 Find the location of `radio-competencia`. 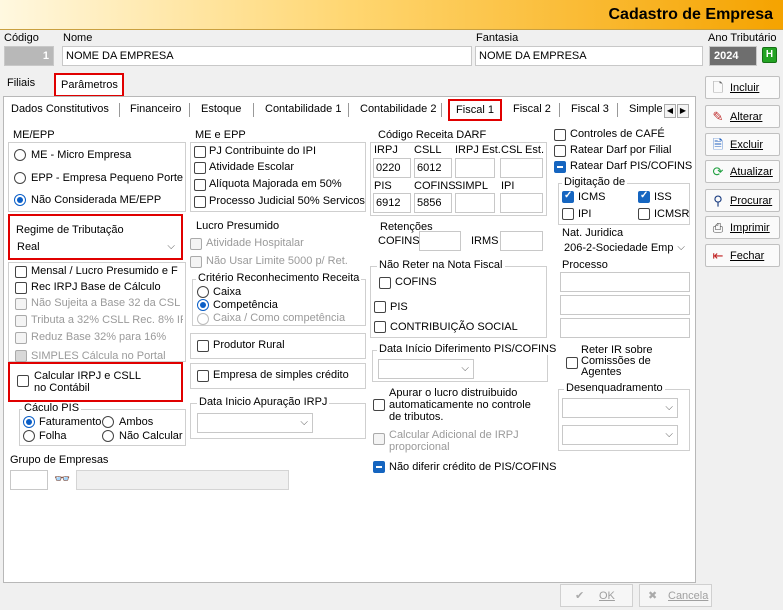

radio-competencia is located at coordinates (203, 305).